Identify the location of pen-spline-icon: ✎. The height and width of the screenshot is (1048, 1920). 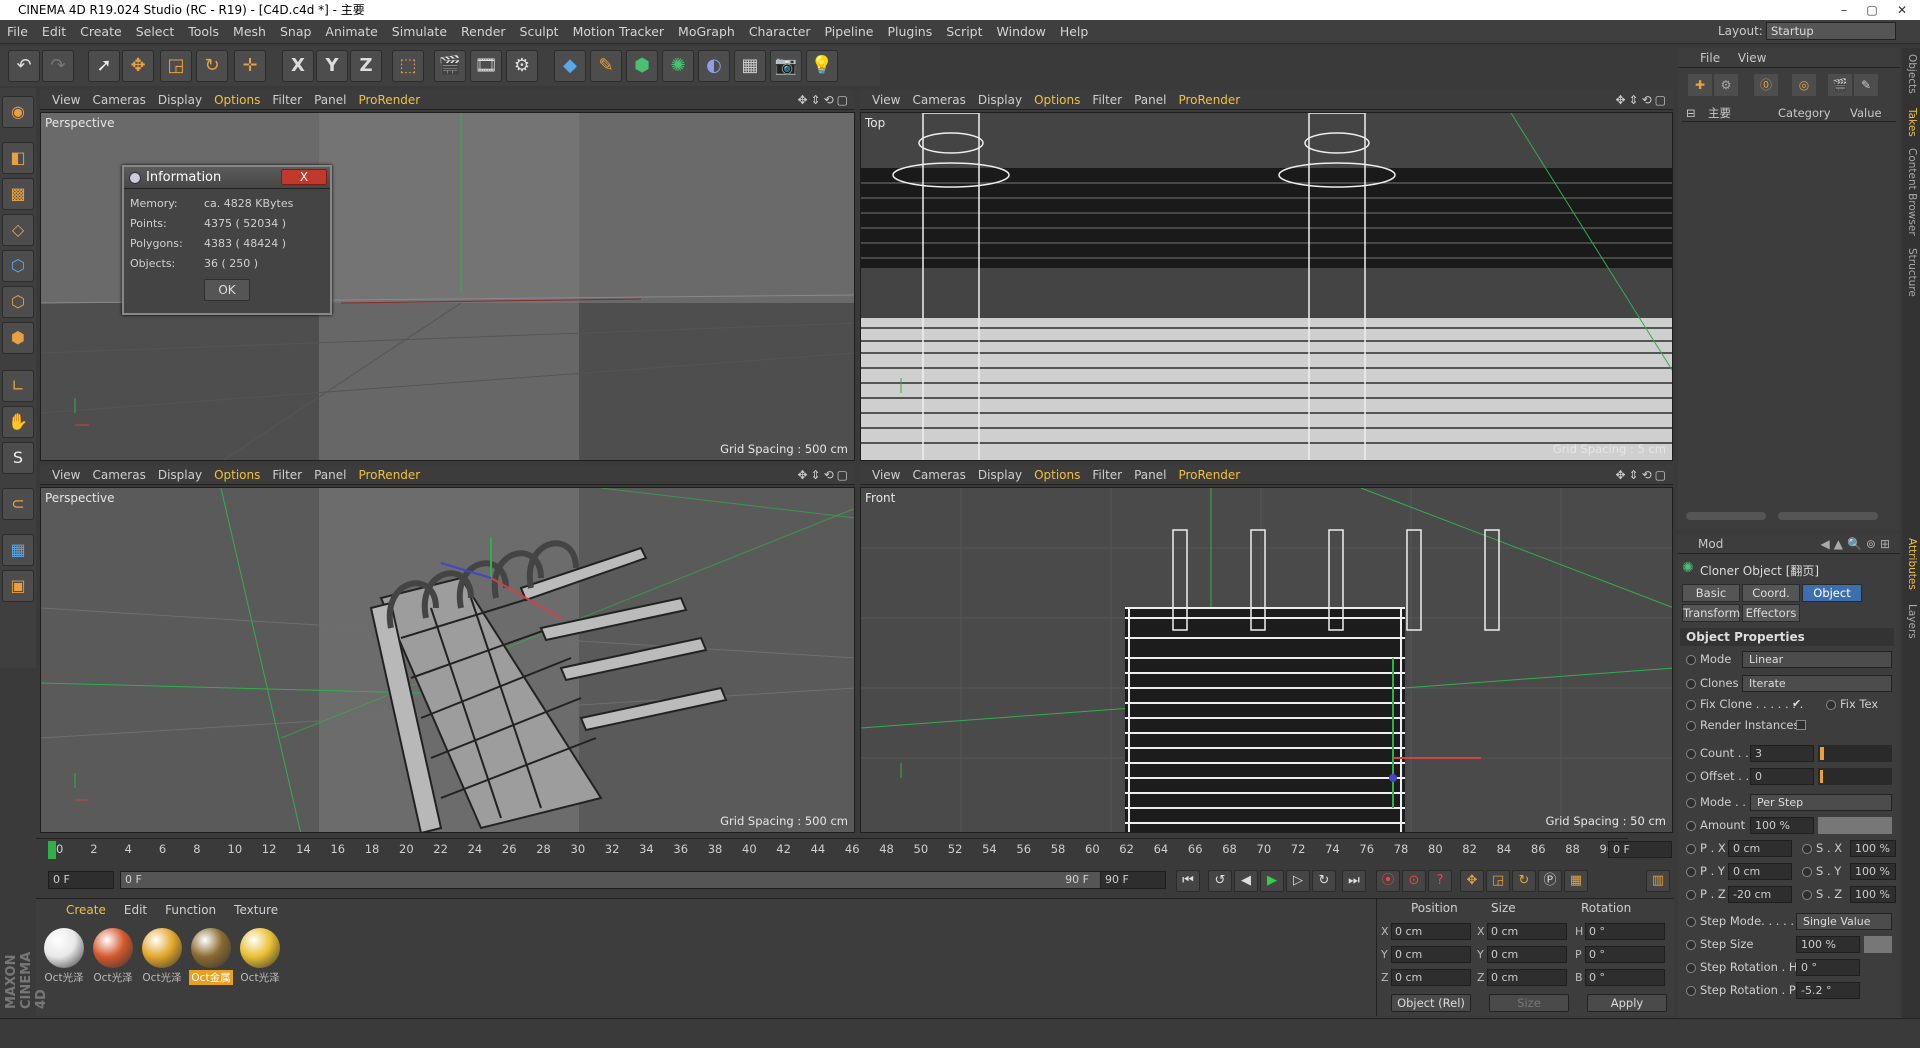
(606, 66).